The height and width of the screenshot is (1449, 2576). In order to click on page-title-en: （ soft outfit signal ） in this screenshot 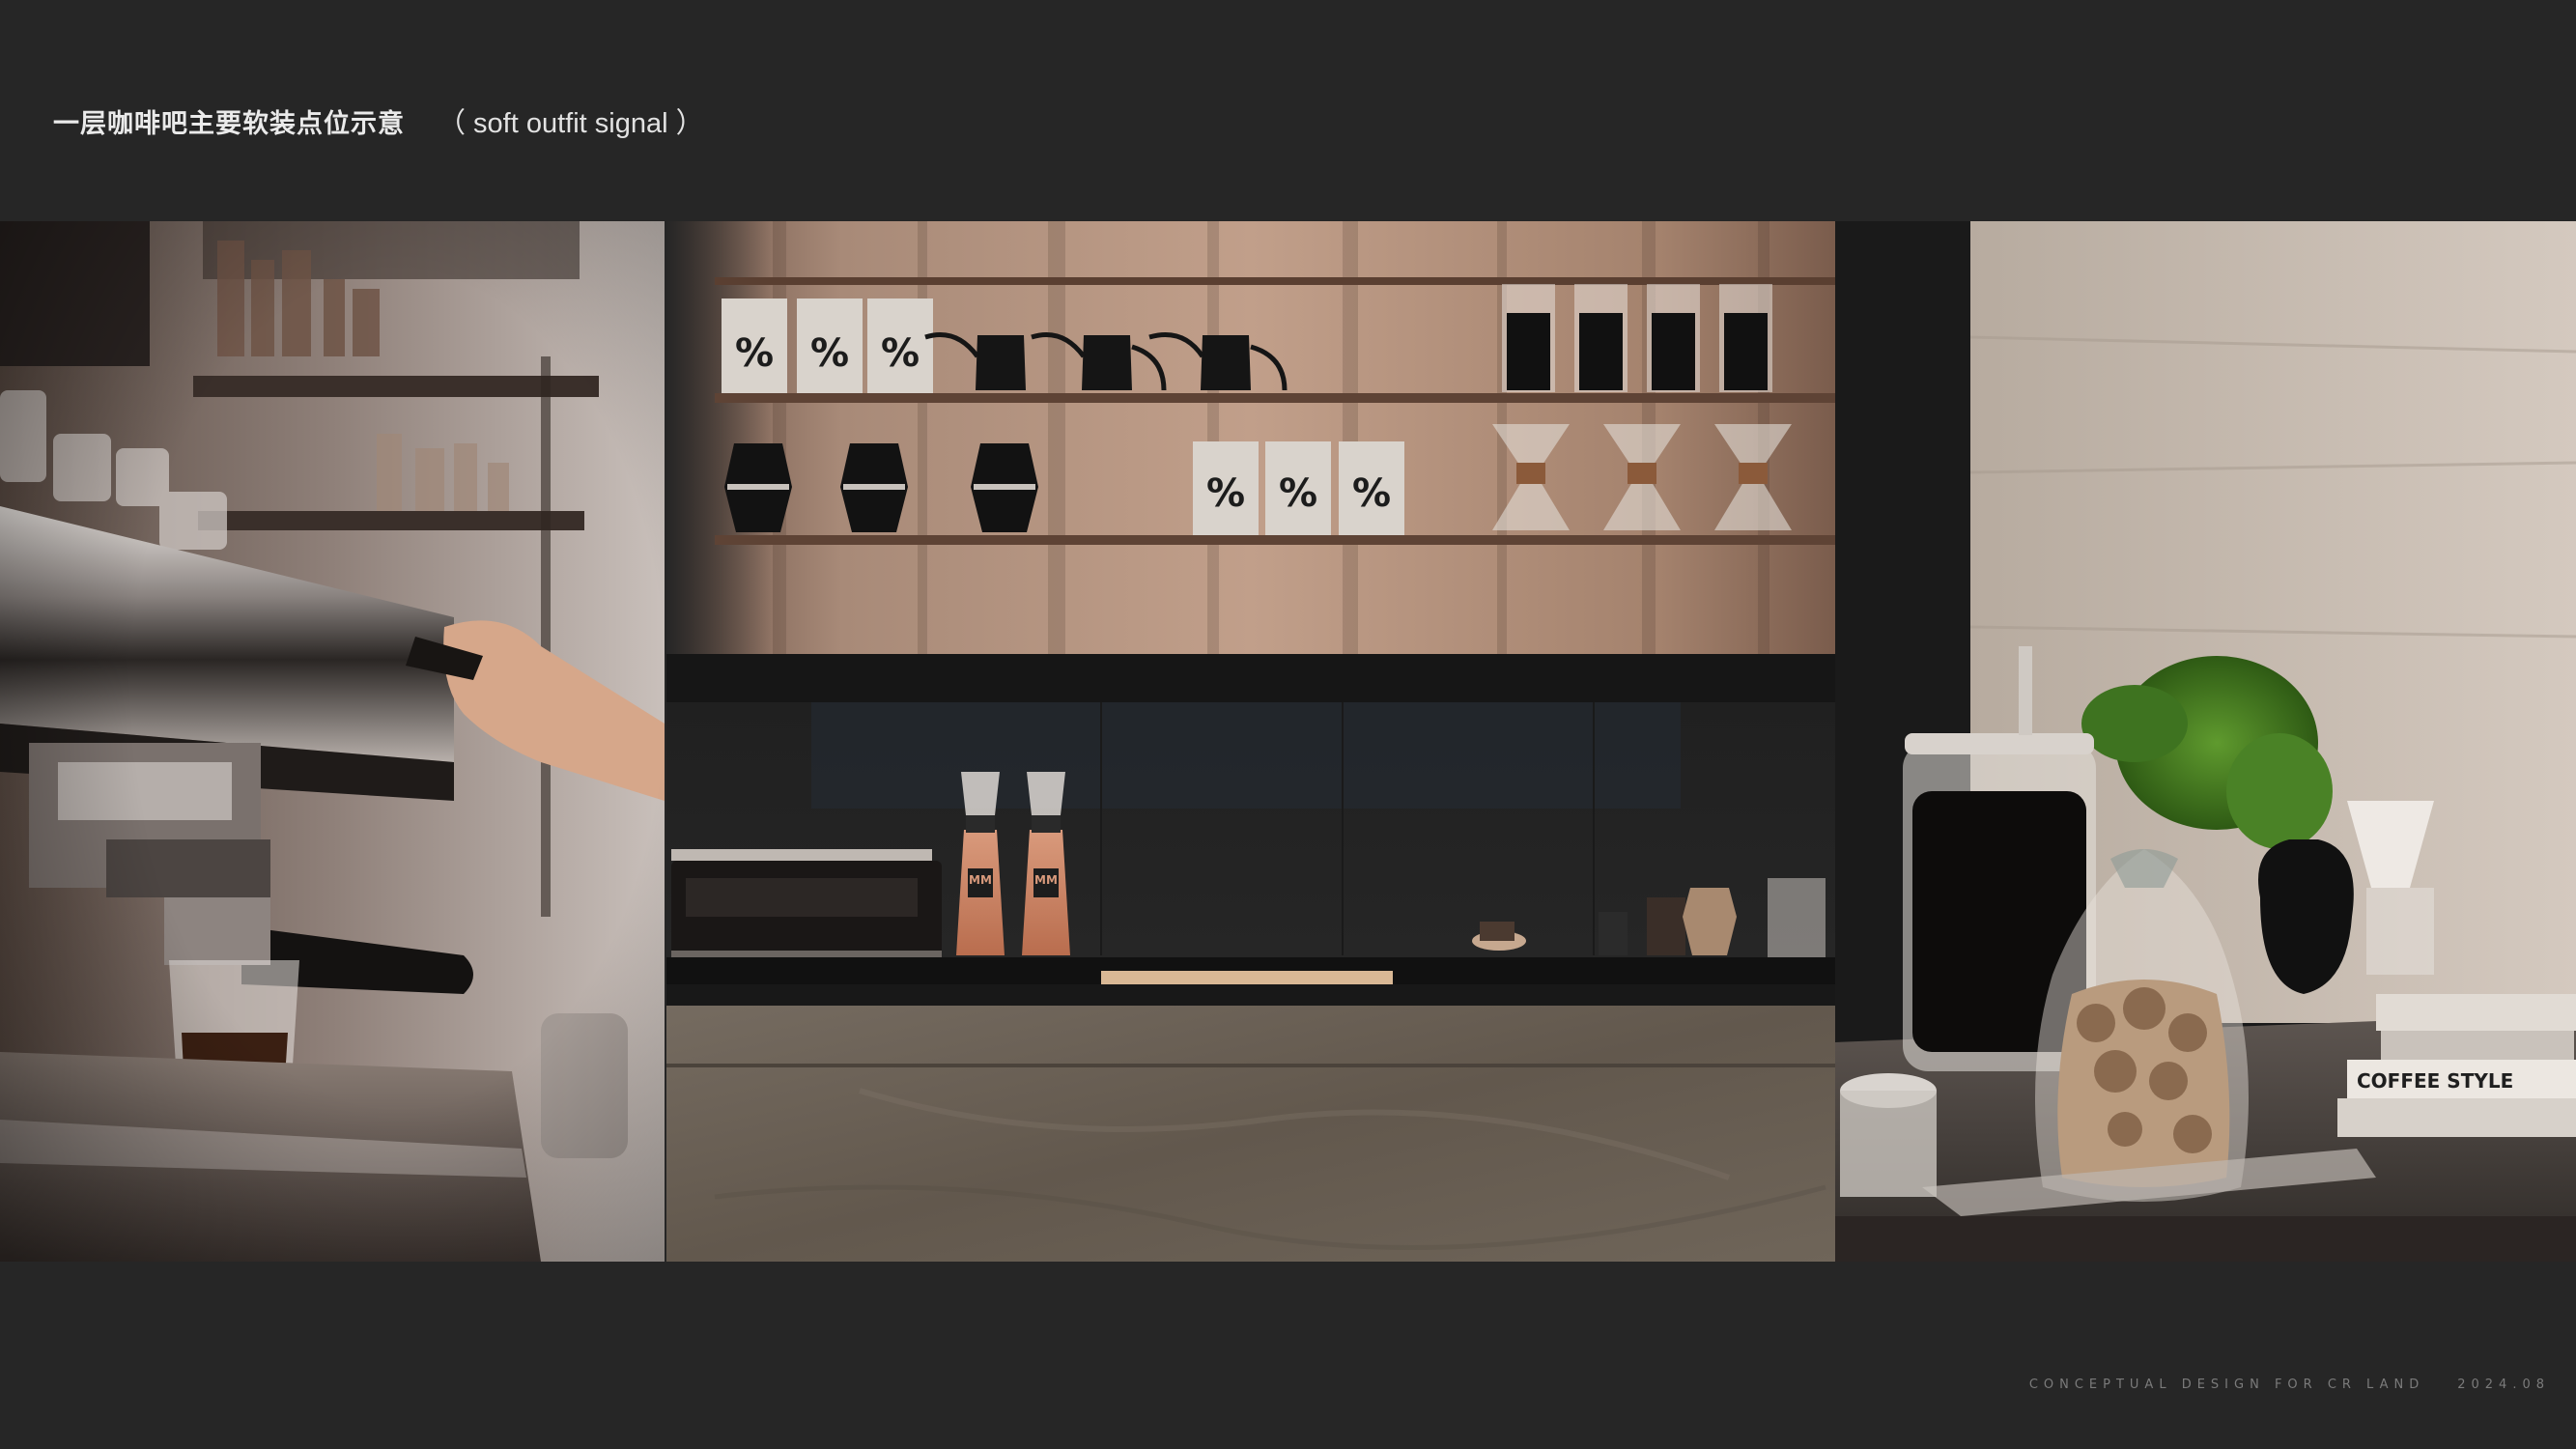, I will do `click(571, 123)`.